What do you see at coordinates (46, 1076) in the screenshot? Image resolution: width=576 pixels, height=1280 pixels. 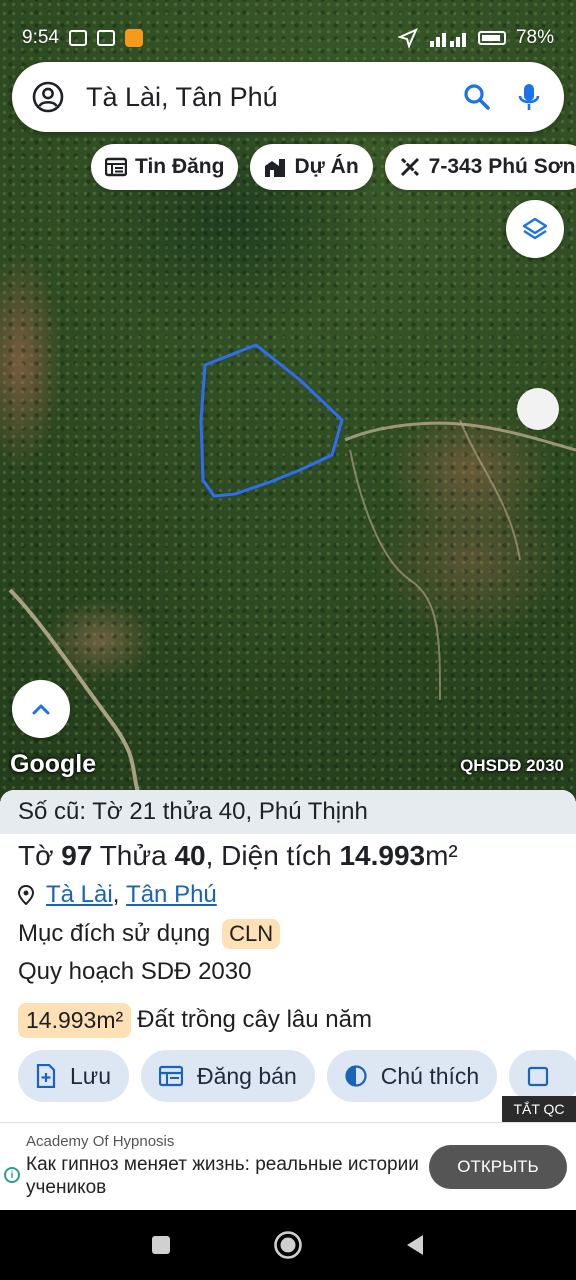 I see `save-plus-icon` at bounding box center [46, 1076].